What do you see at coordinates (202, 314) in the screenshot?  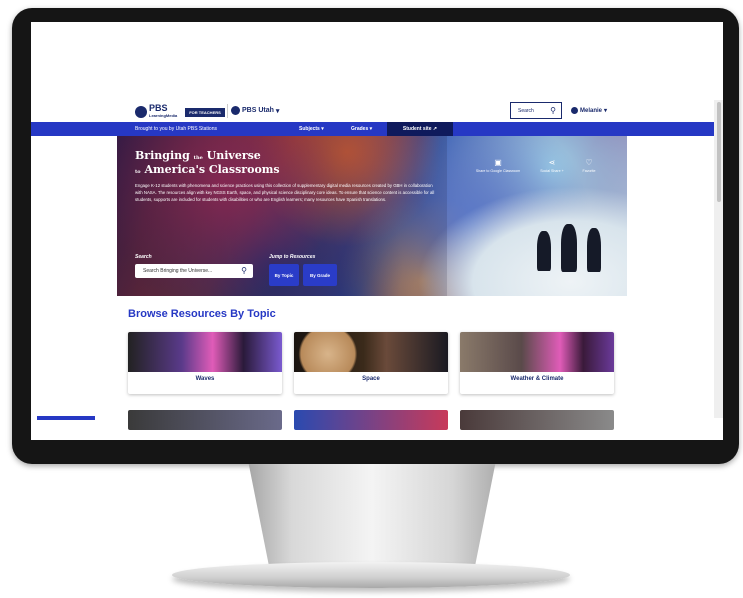 I see `browse-title: Browse Resources By Topic` at bounding box center [202, 314].